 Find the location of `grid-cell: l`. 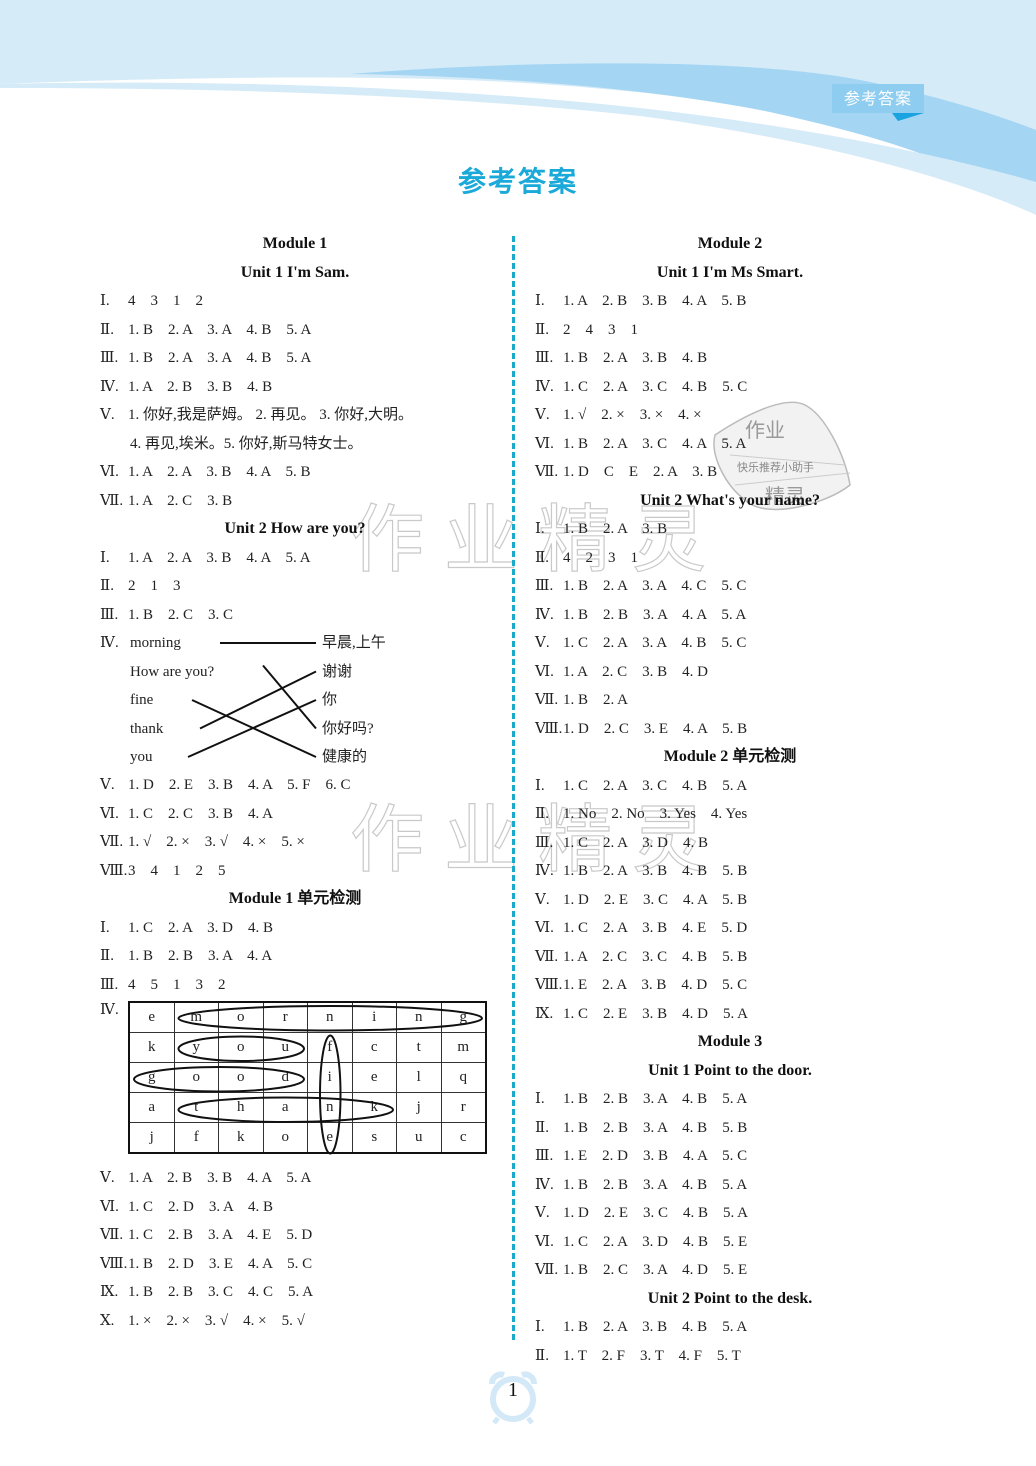

grid-cell: l is located at coordinates (419, 1077).